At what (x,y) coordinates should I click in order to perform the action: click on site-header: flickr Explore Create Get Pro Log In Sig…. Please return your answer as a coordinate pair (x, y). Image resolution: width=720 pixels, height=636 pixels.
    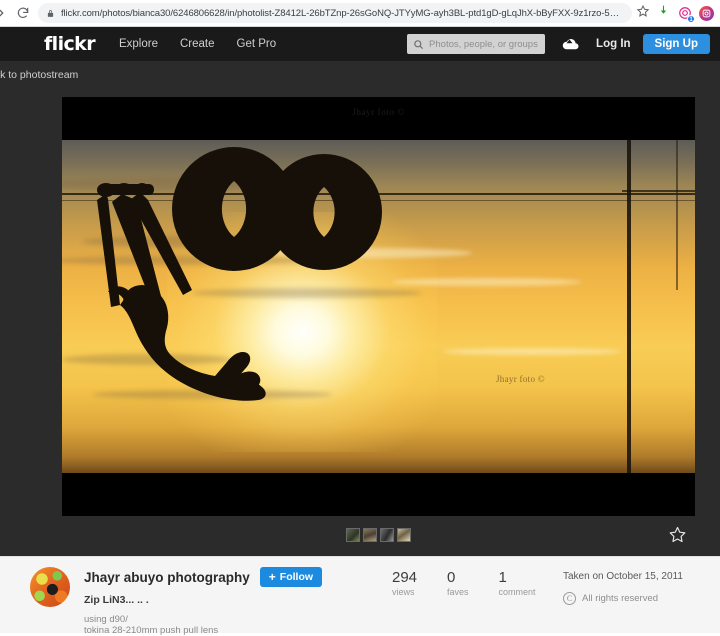
    Looking at the image, I should click on (360, 44).